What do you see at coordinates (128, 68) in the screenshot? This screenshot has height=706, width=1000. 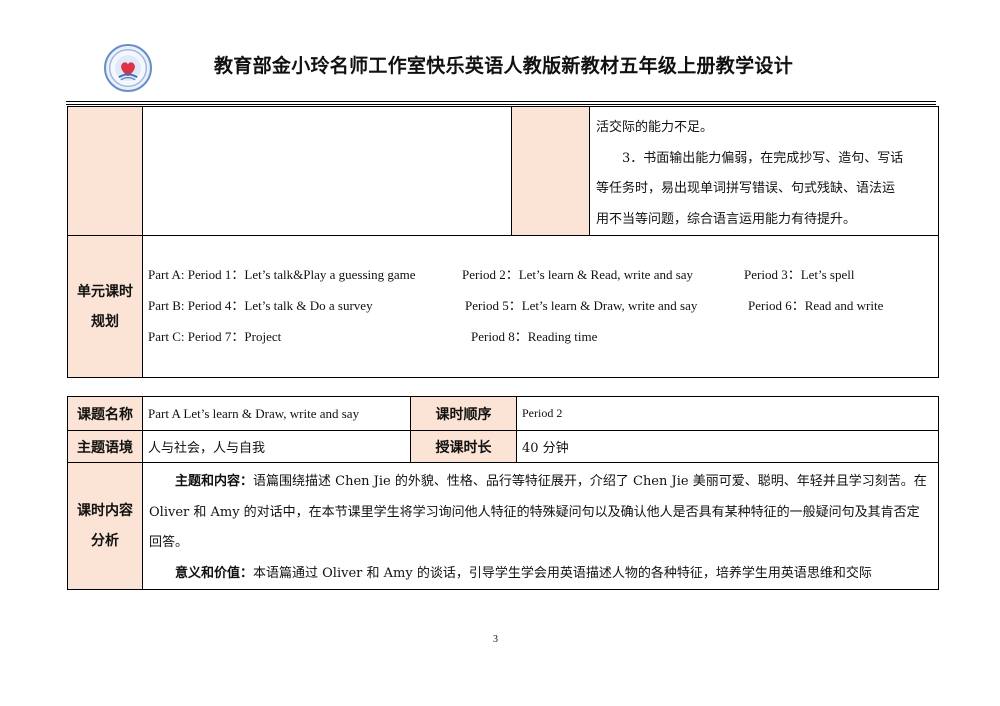 I see `teacher-studio-logo-icon` at bounding box center [128, 68].